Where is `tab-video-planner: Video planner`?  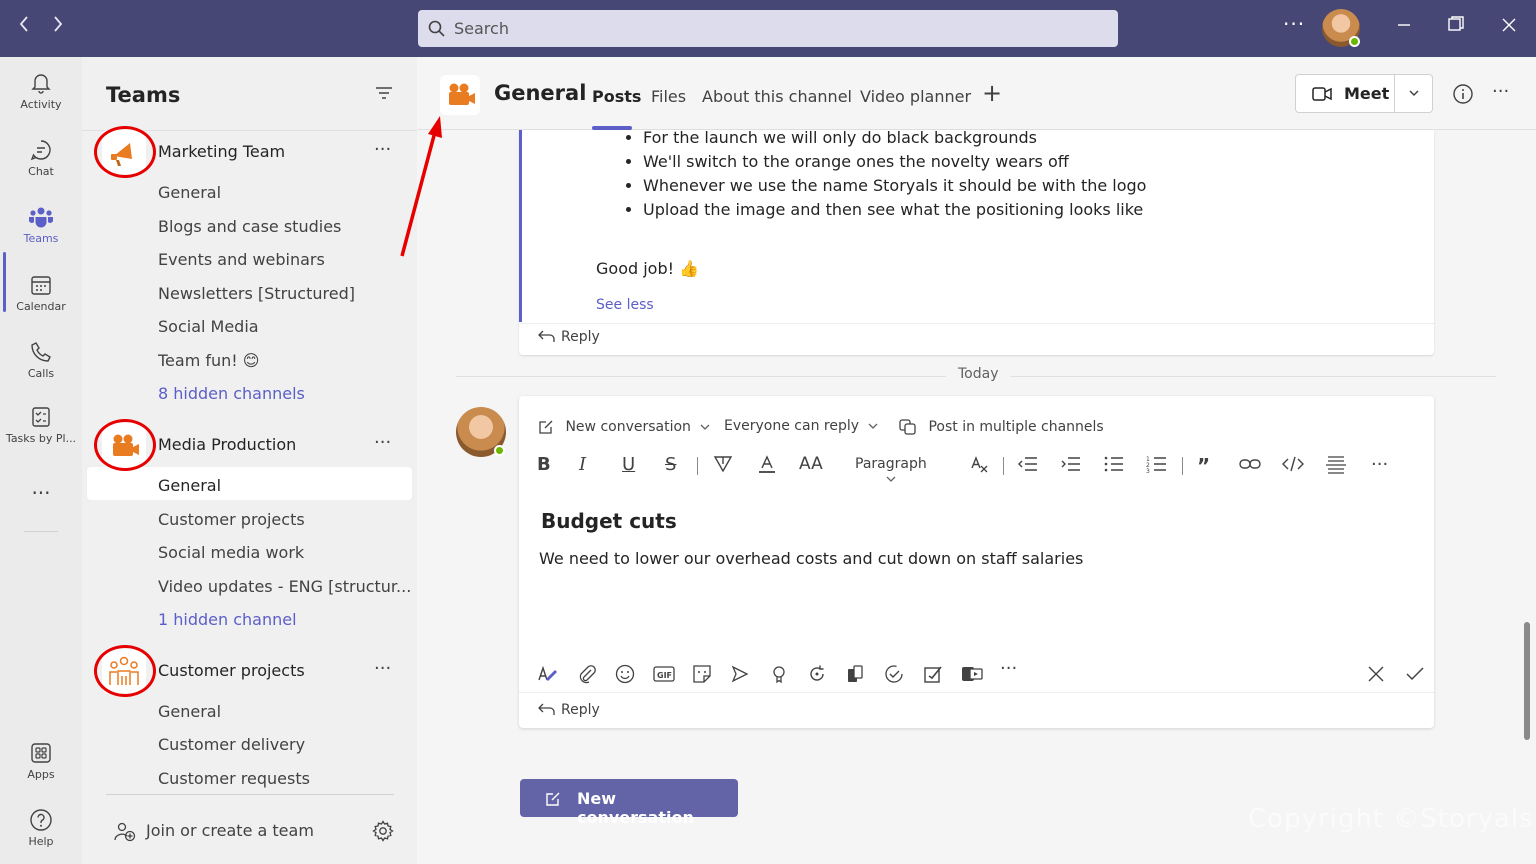
tab-video-planner: Video planner is located at coordinates (915, 96).